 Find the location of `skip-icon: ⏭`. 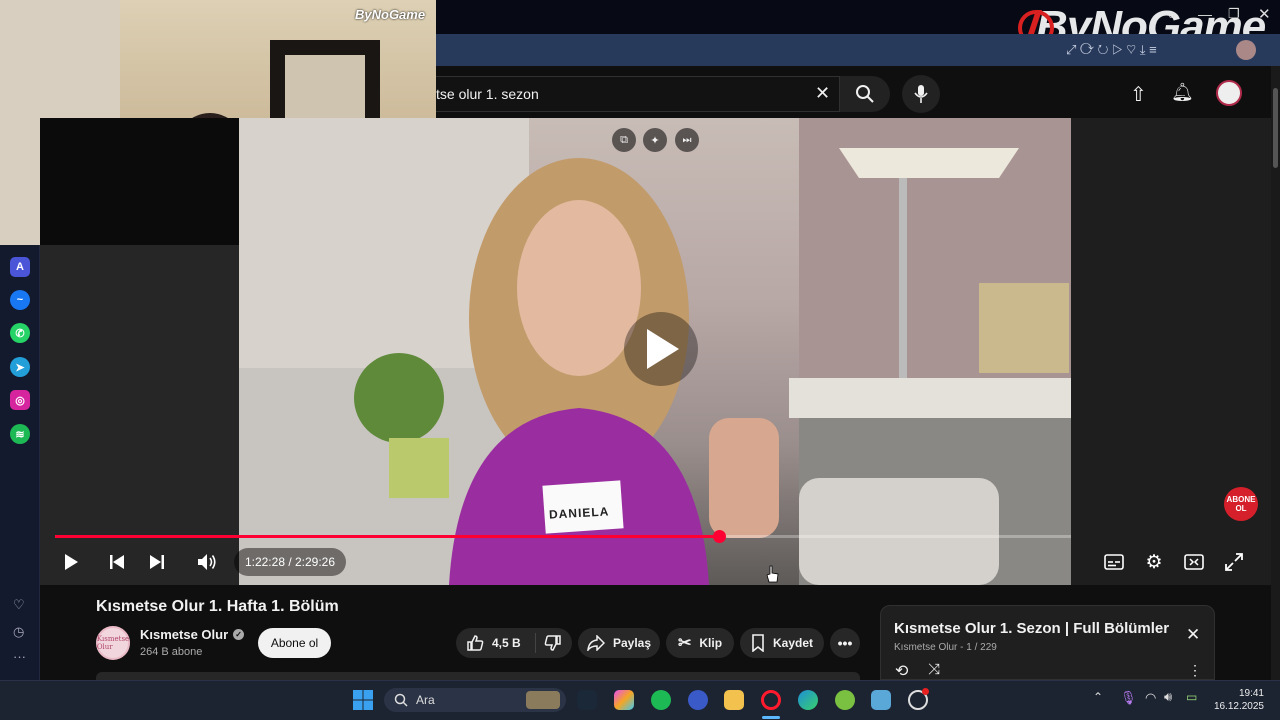

skip-icon: ⏭ is located at coordinates (687, 140).